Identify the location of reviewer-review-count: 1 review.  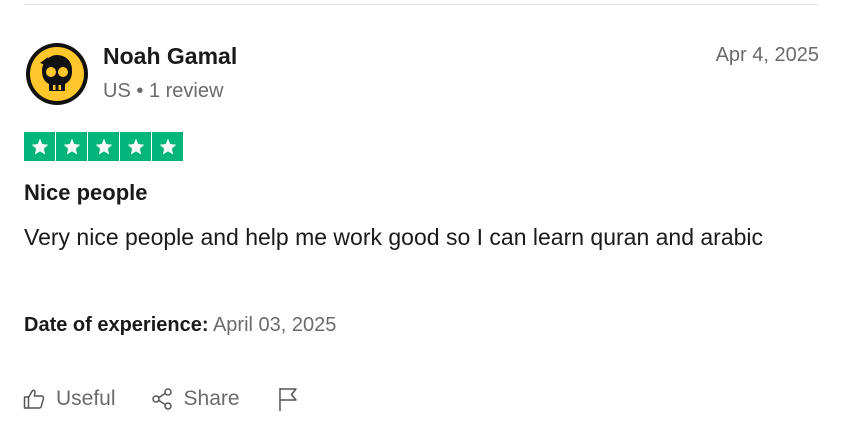
(186, 91).